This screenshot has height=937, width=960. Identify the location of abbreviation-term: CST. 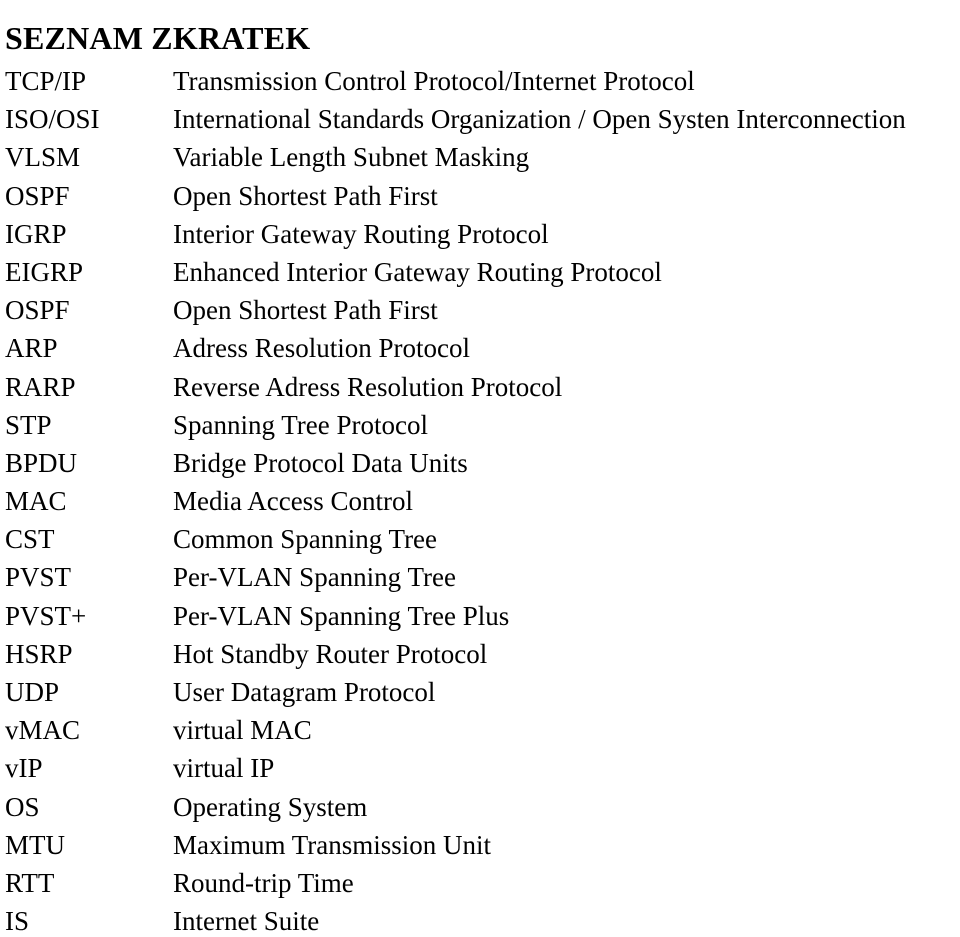
(30, 539).